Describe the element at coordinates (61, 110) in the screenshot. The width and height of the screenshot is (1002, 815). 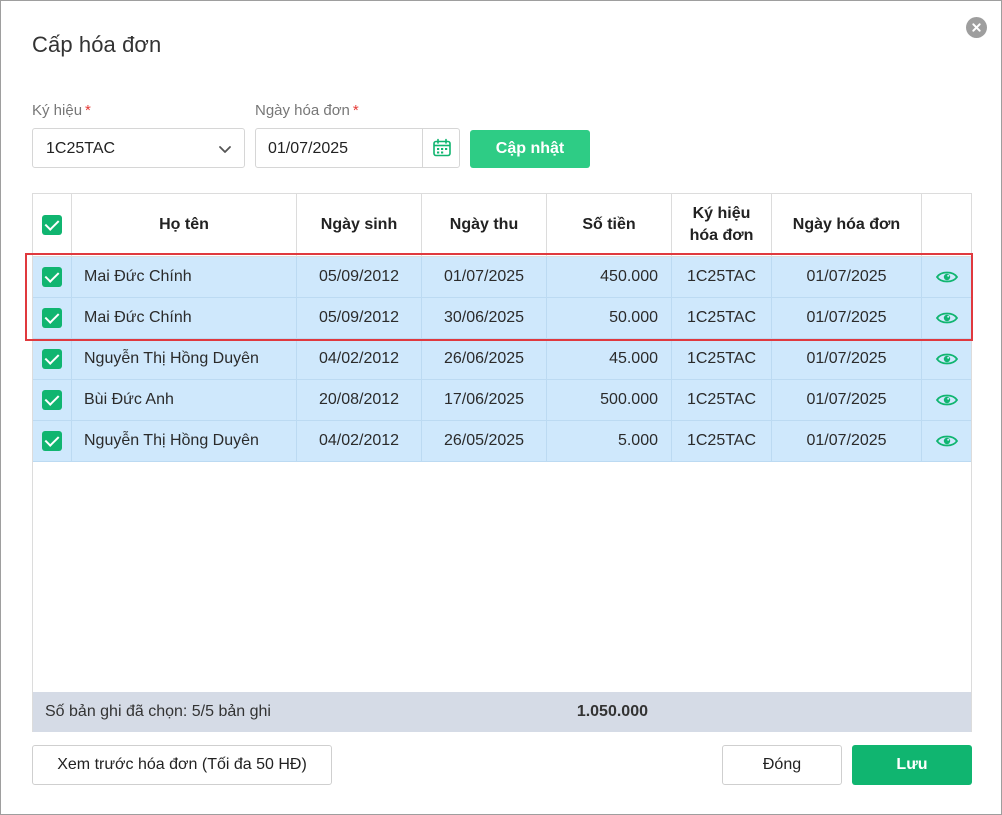
I see `symbol-label: Ký hiệu *` at that location.